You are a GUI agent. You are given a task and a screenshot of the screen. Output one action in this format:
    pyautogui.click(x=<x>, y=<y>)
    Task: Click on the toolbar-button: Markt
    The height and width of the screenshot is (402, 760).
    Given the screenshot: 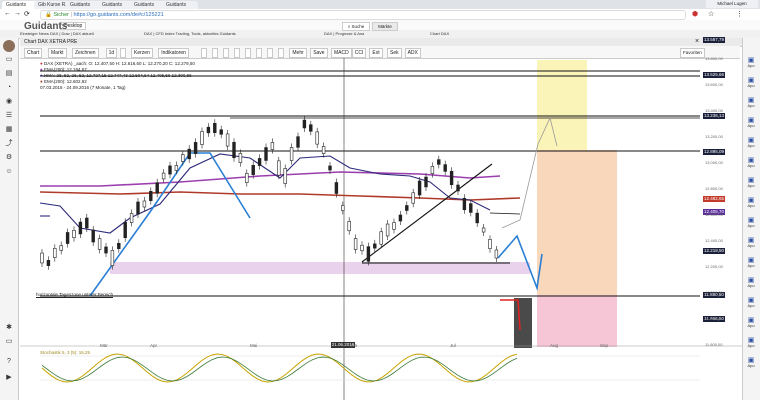 What is the action you would take?
    pyautogui.click(x=57, y=53)
    